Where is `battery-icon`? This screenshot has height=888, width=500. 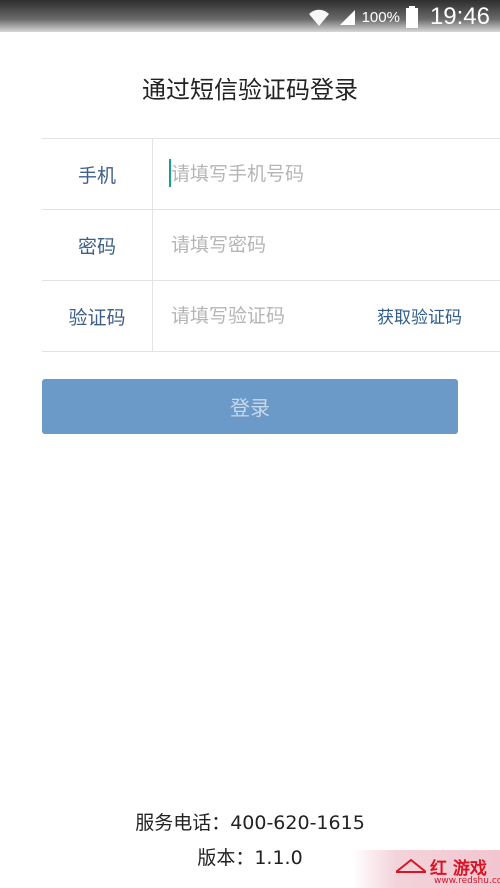
battery-icon is located at coordinates (411, 17).